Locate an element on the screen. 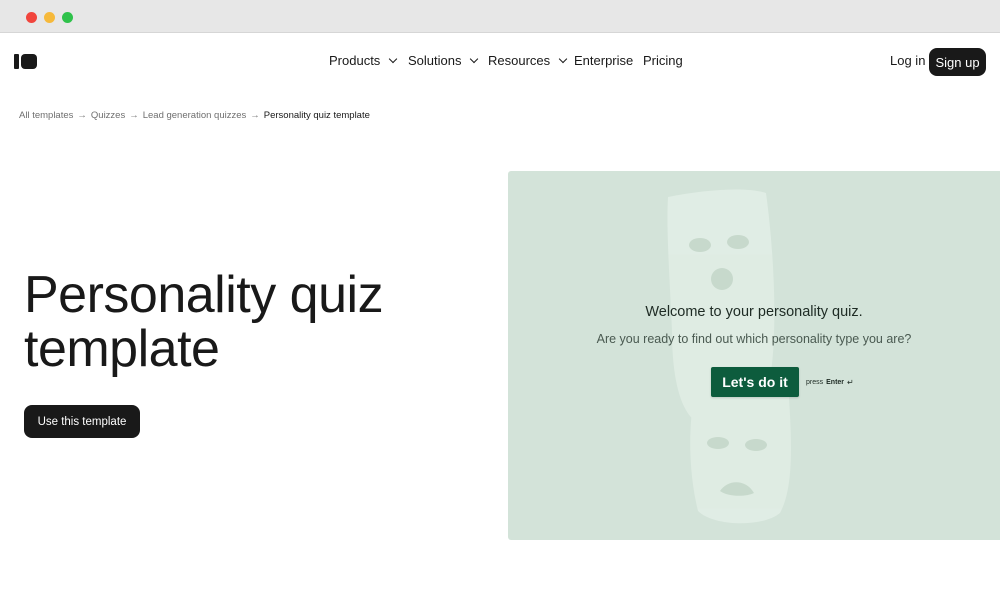  breadcrumb-all-templates: All templates is located at coordinates (46, 115).